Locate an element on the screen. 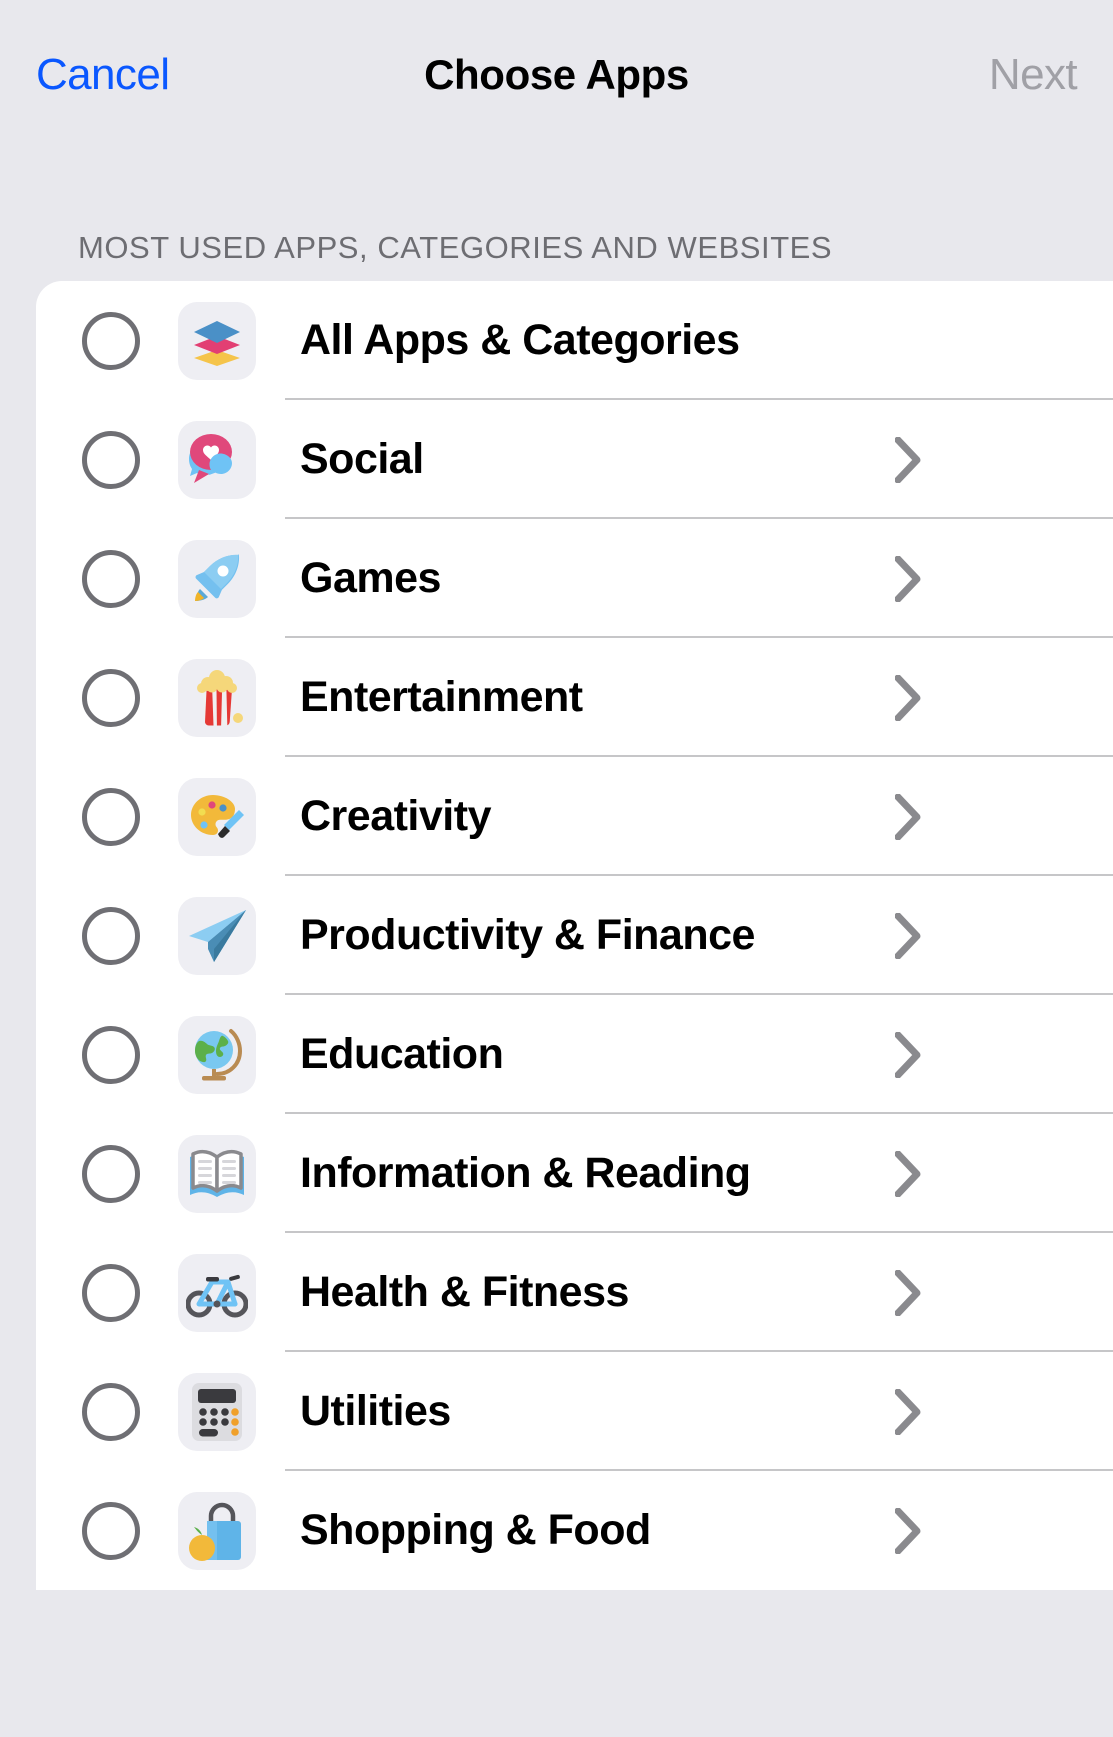 The width and height of the screenshot is (1113, 1737). list-item: Entertainment is located at coordinates (574, 697).